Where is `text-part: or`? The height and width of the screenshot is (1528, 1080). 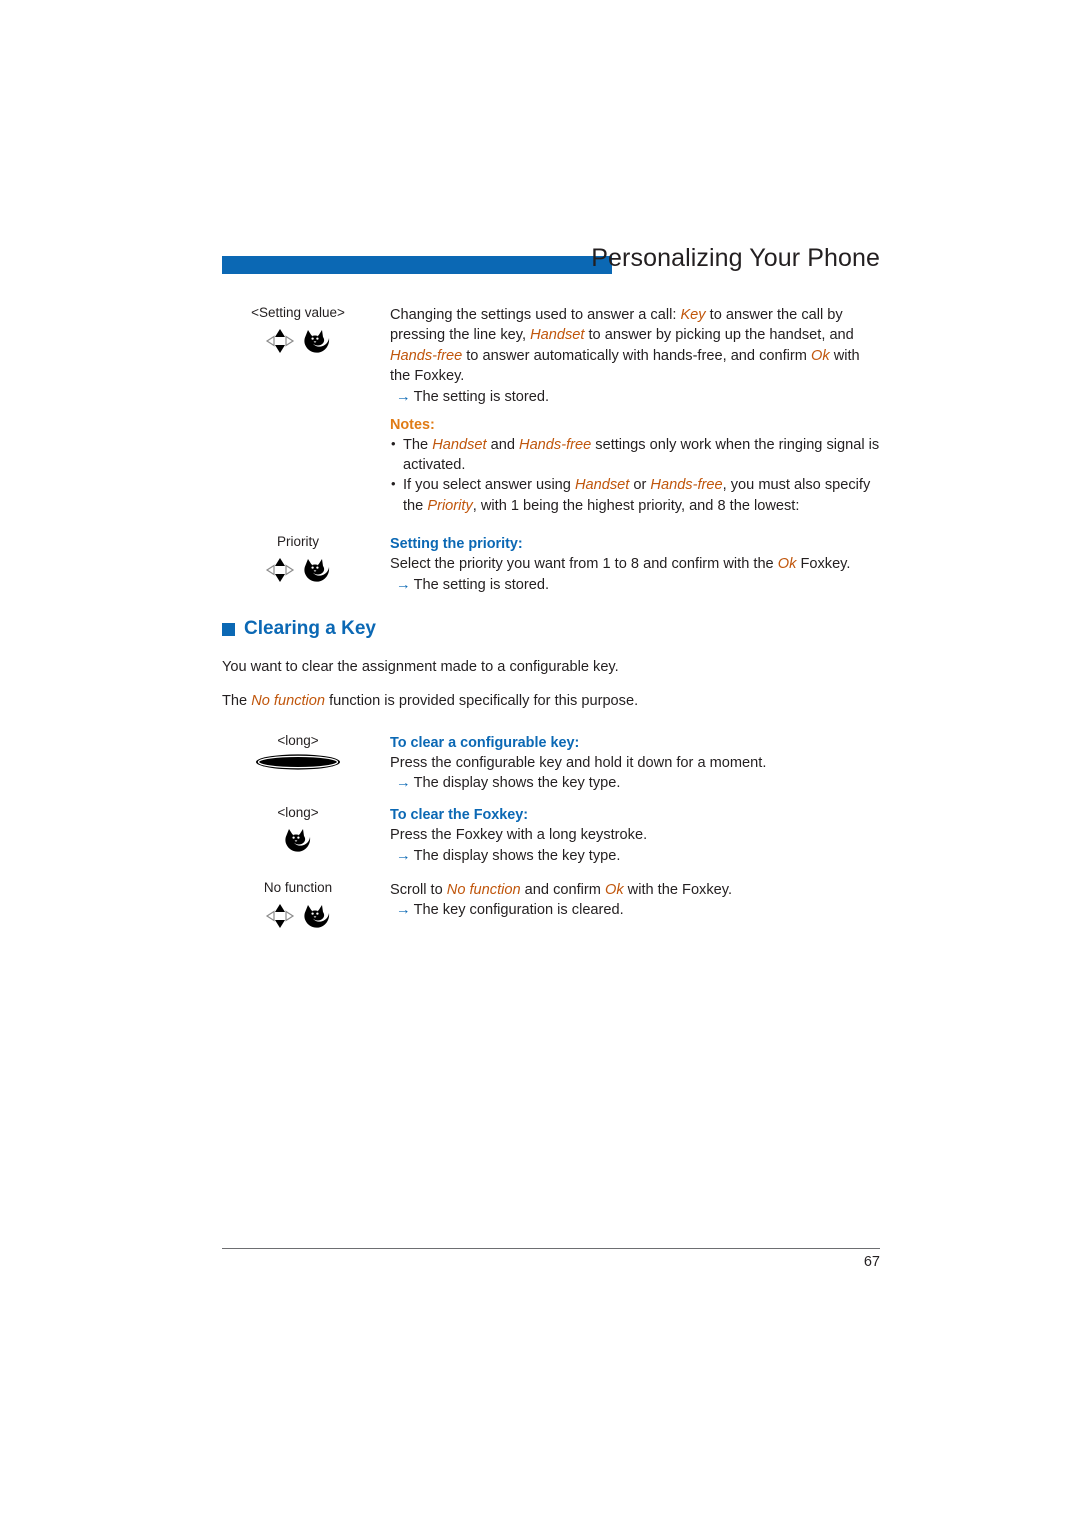 text-part: or is located at coordinates (640, 485).